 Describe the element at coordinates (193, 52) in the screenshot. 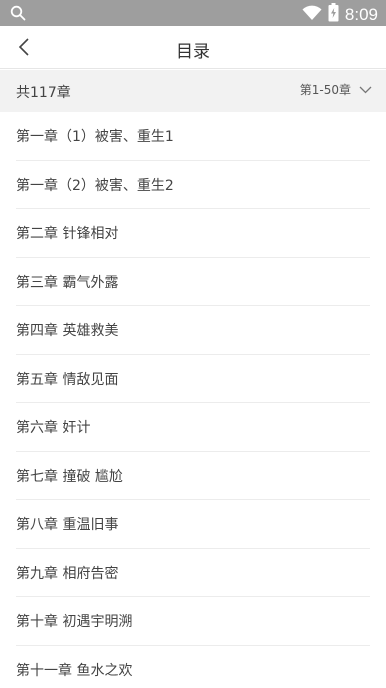

I see `page-title: 目录` at that location.